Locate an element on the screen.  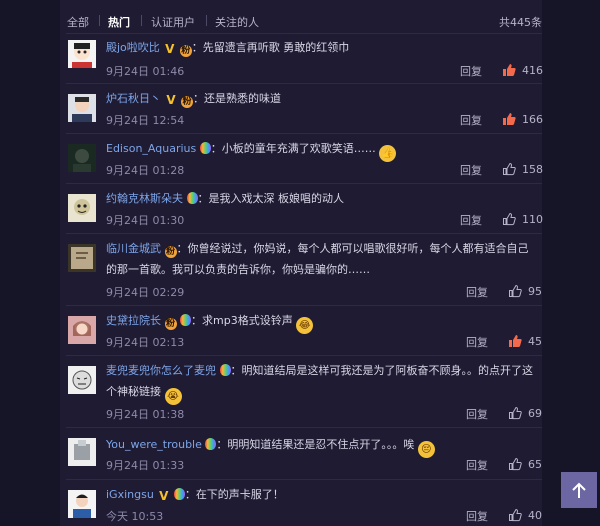
comment-text-line: iGxingsu V ：在下的声卡服了！ is located at coordinates (195, 495).